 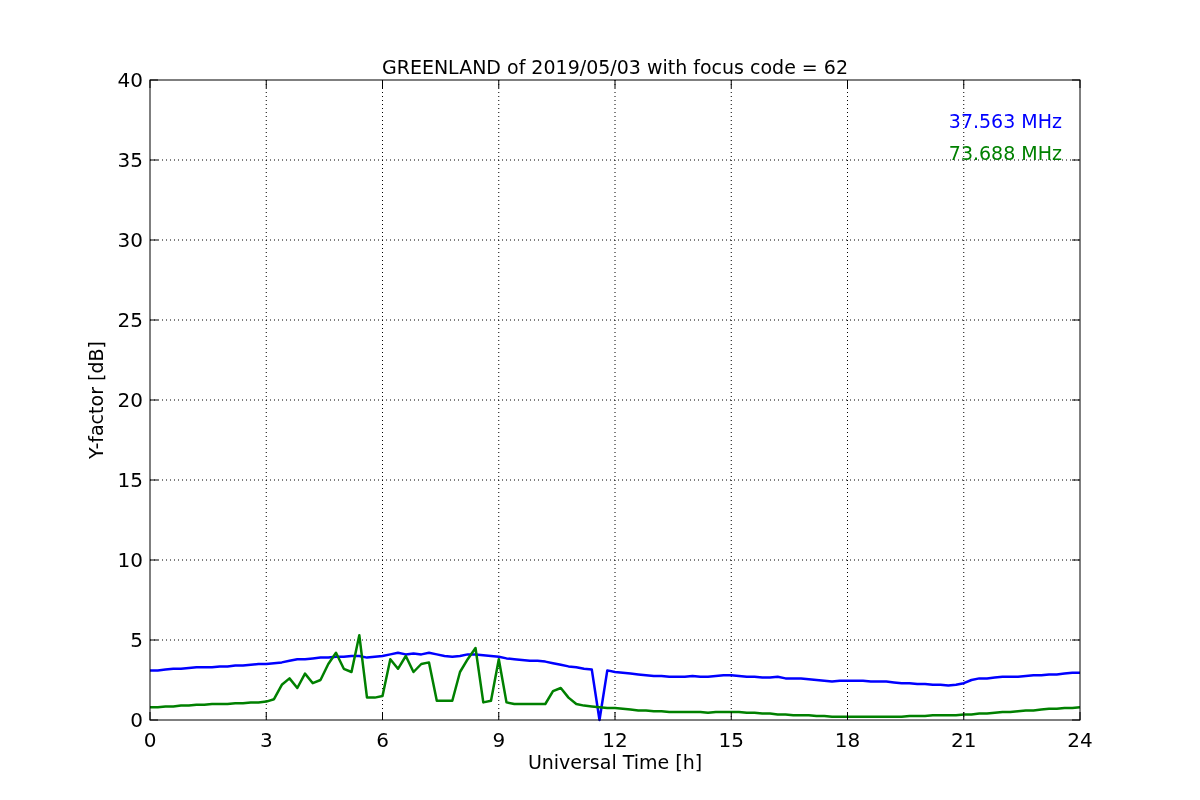 What do you see at coordinates (615, 67) in the screenshot?
I see `chart-title: GREENLAND of 2019/05/03 with focus code = 62` at bounding box center [615, 67].